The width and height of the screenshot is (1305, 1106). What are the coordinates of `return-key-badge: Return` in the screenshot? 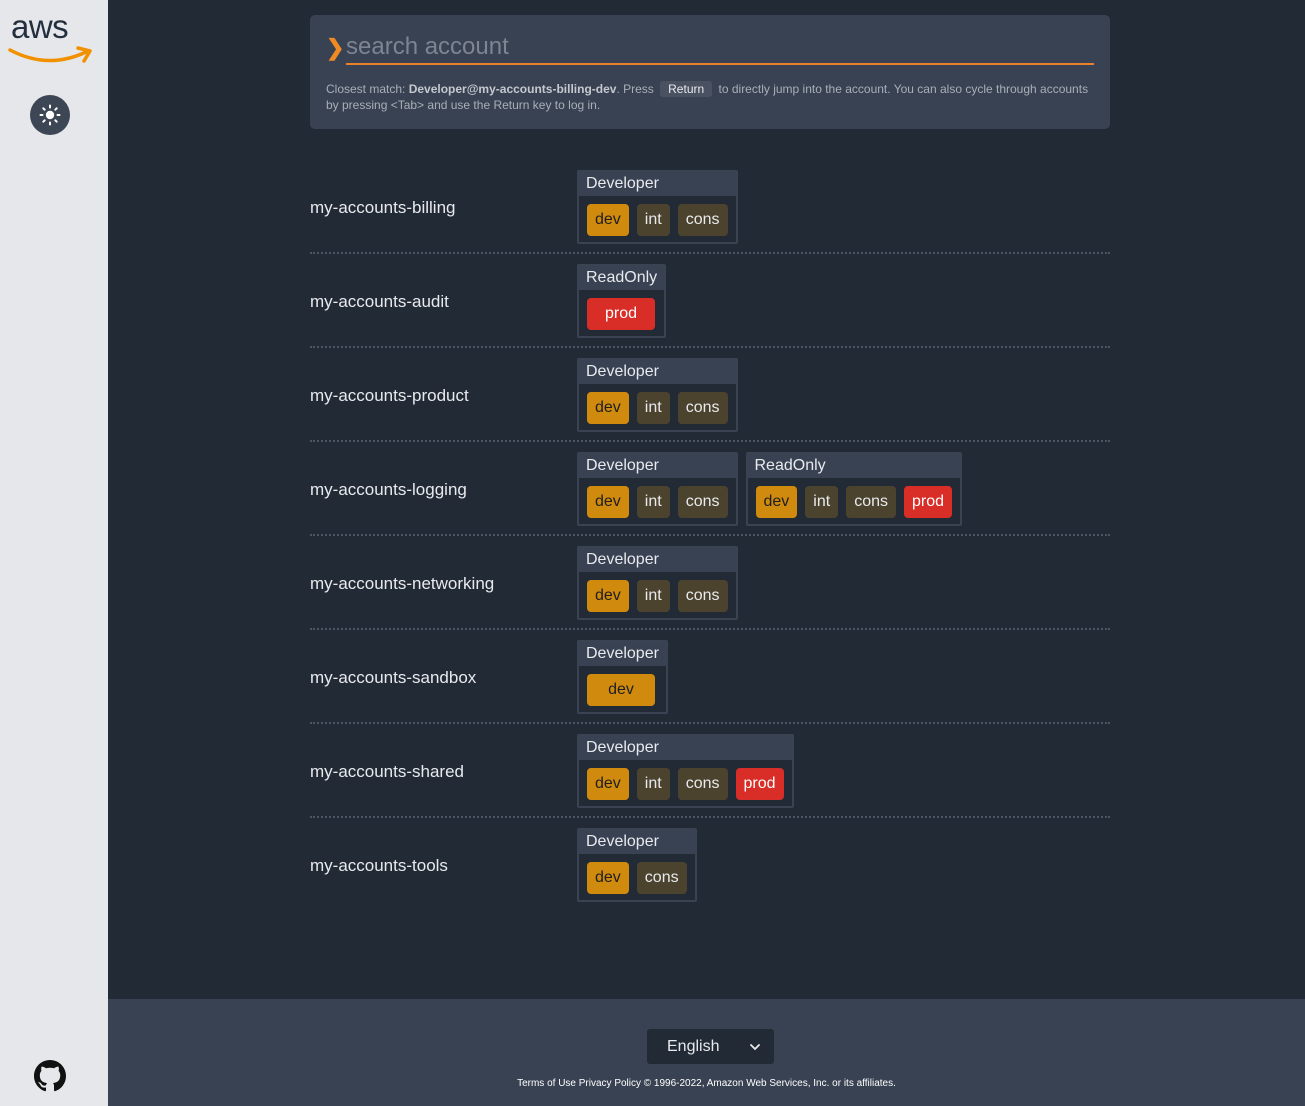 It's located at (686, 89).